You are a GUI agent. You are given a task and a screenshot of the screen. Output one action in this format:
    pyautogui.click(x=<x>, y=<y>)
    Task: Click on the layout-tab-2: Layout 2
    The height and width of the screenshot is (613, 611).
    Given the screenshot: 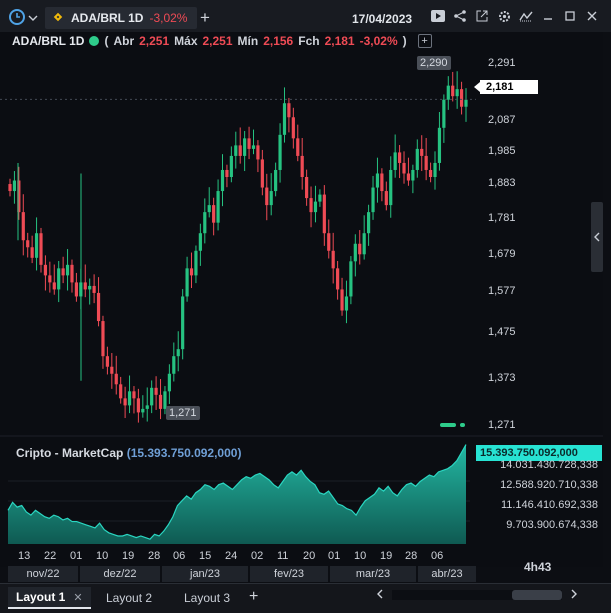 What is the action you would take?
    pyautogui.click(x=129, y=598)
    